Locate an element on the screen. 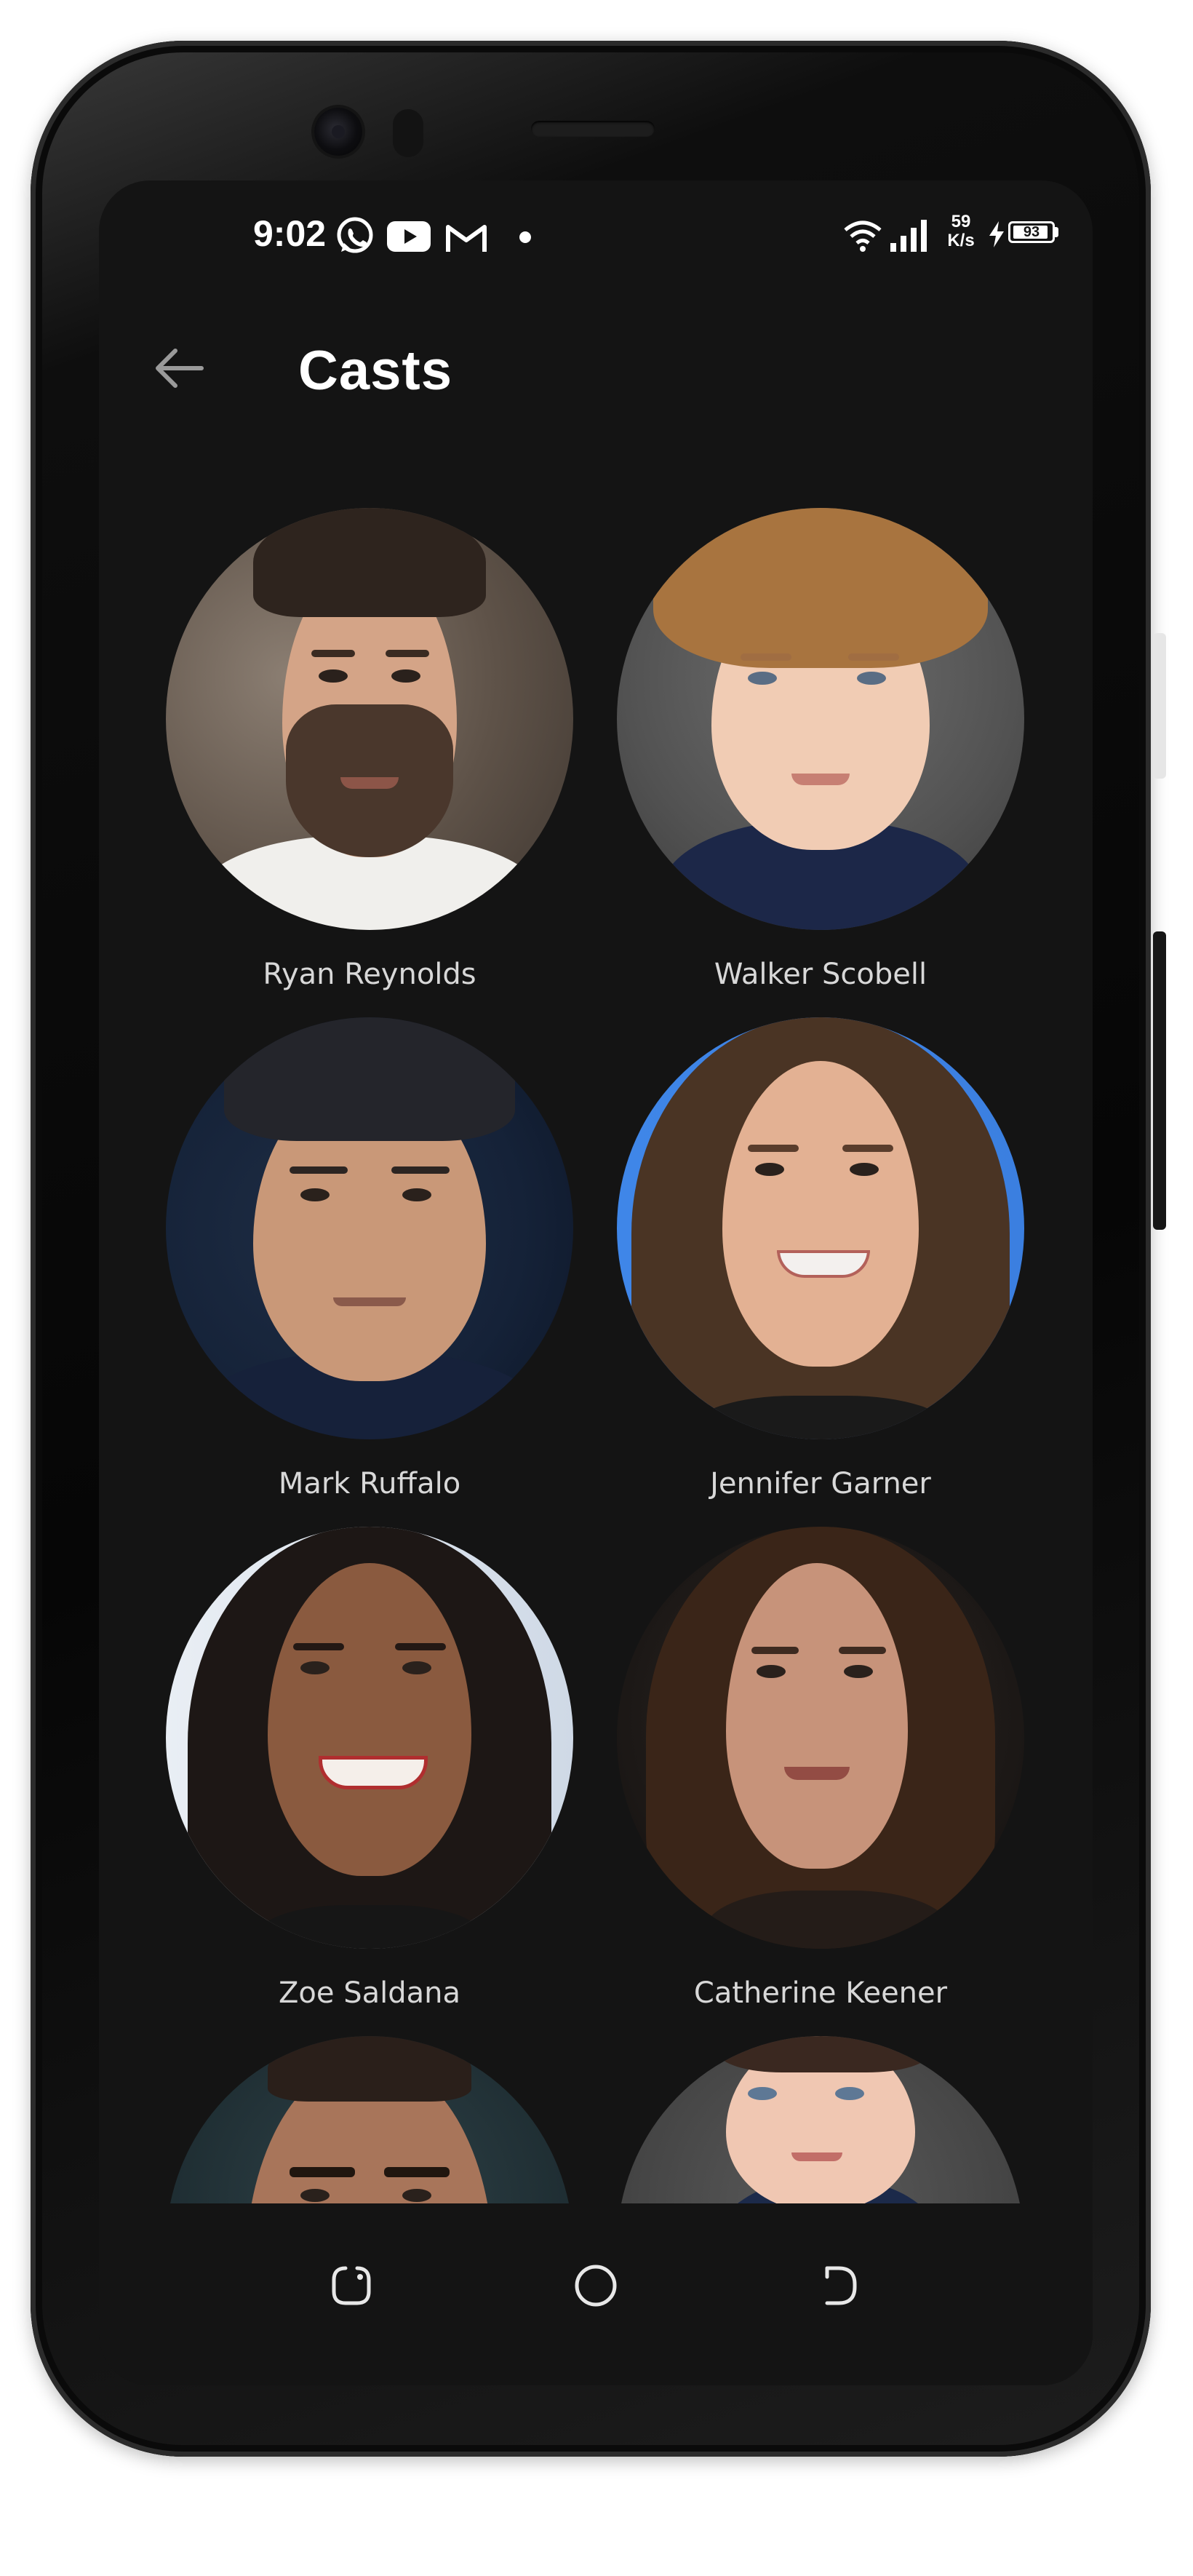 This screenshot has height=2576, width=1193. cast-card-walker-scobell: Walker Scobell is located at coordinates (821, 749).